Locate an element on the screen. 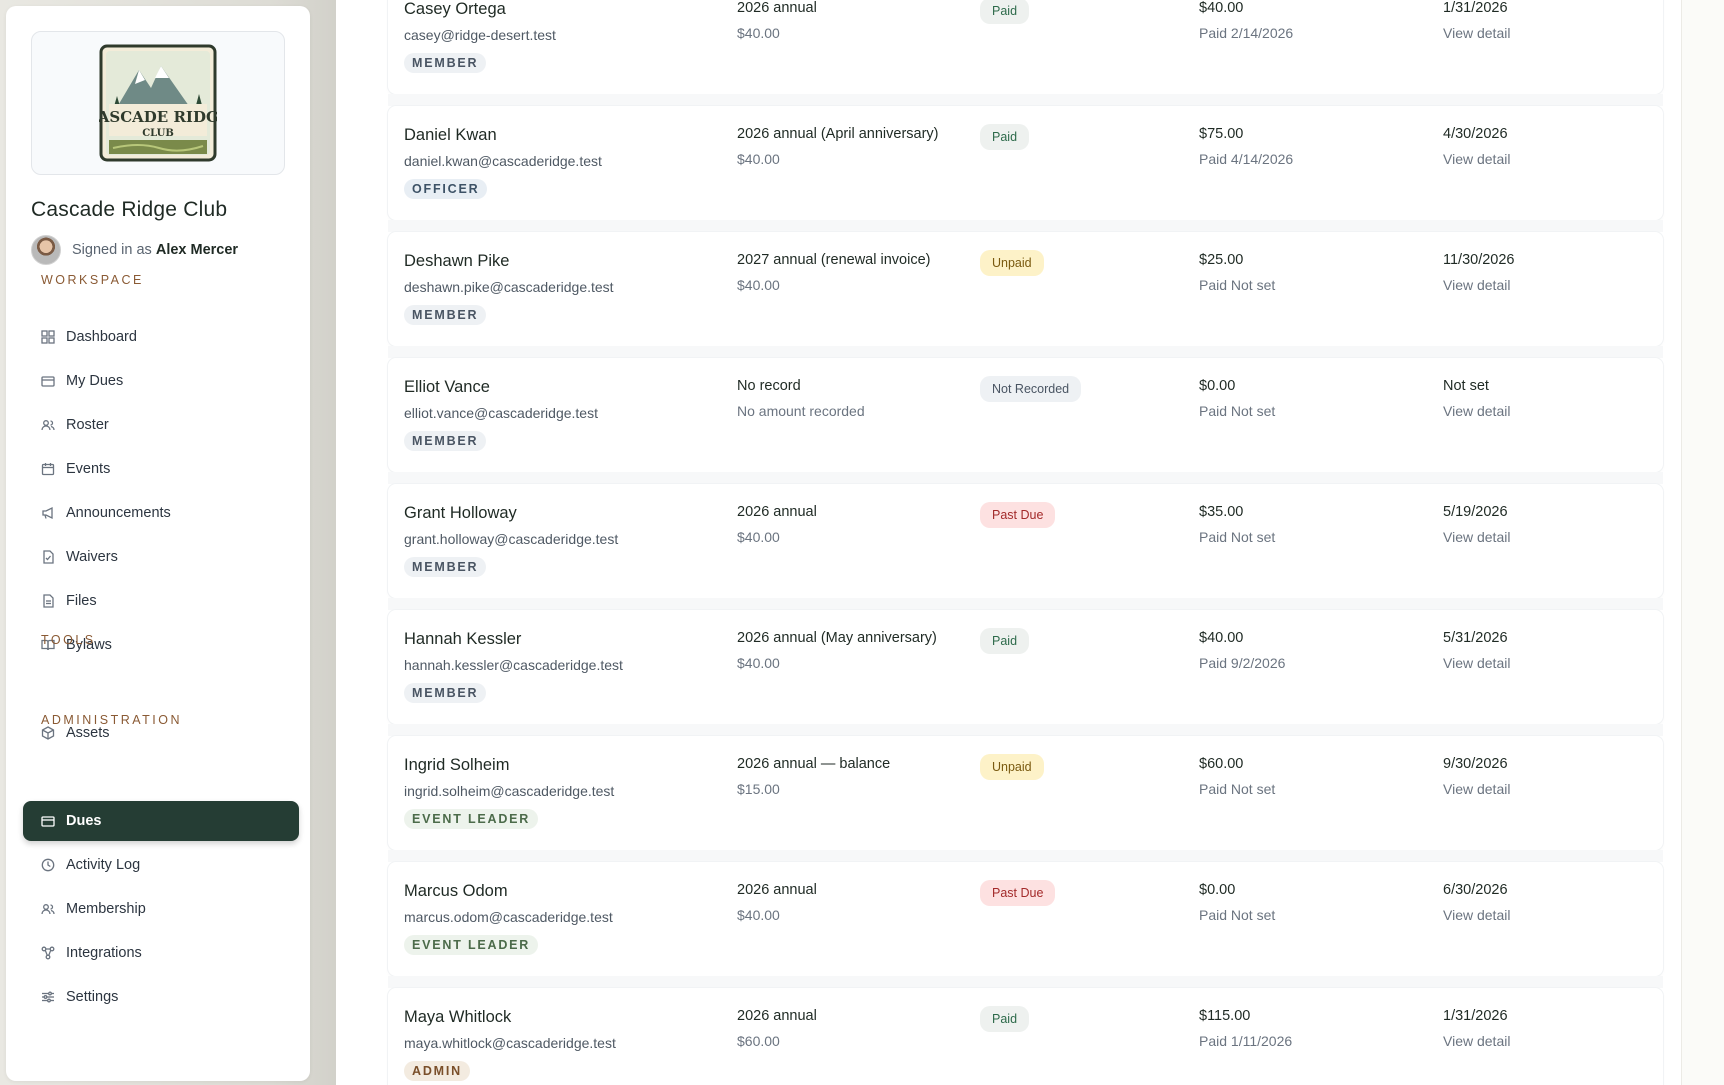  payment-cell: $0.00 Paid Not set is located at coordinates (1299, 902).